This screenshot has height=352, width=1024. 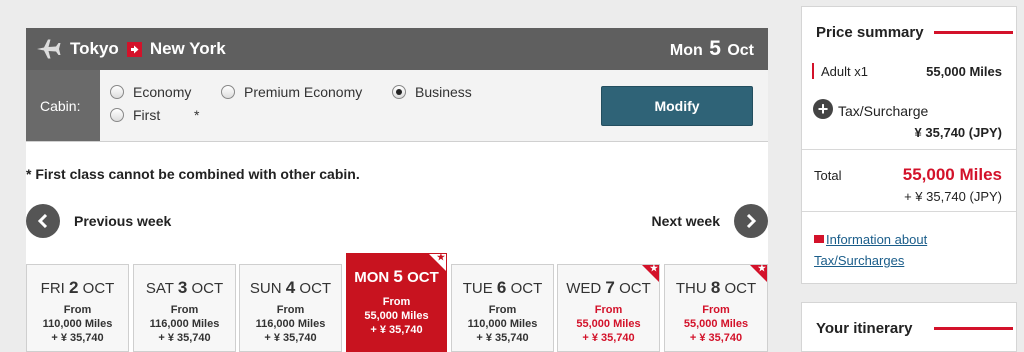 What do you see at coordinates (686, 221) in the screenshot?
I see `next-week-label: Next week` at bounding box center [686, 221].